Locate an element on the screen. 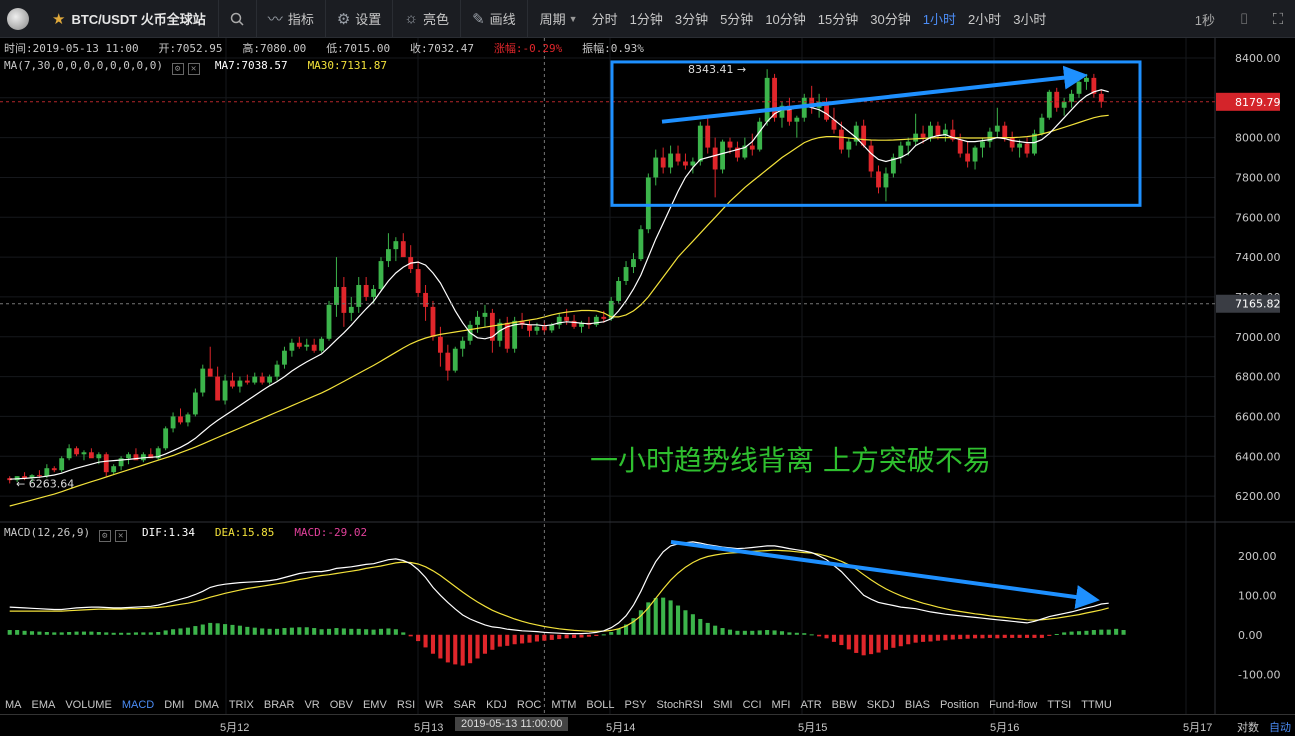 Image resolution: width=1295 pixels, height=736 pixels. indicator-tab-ttsi: TTSI is located at coordinates (1059, 705).